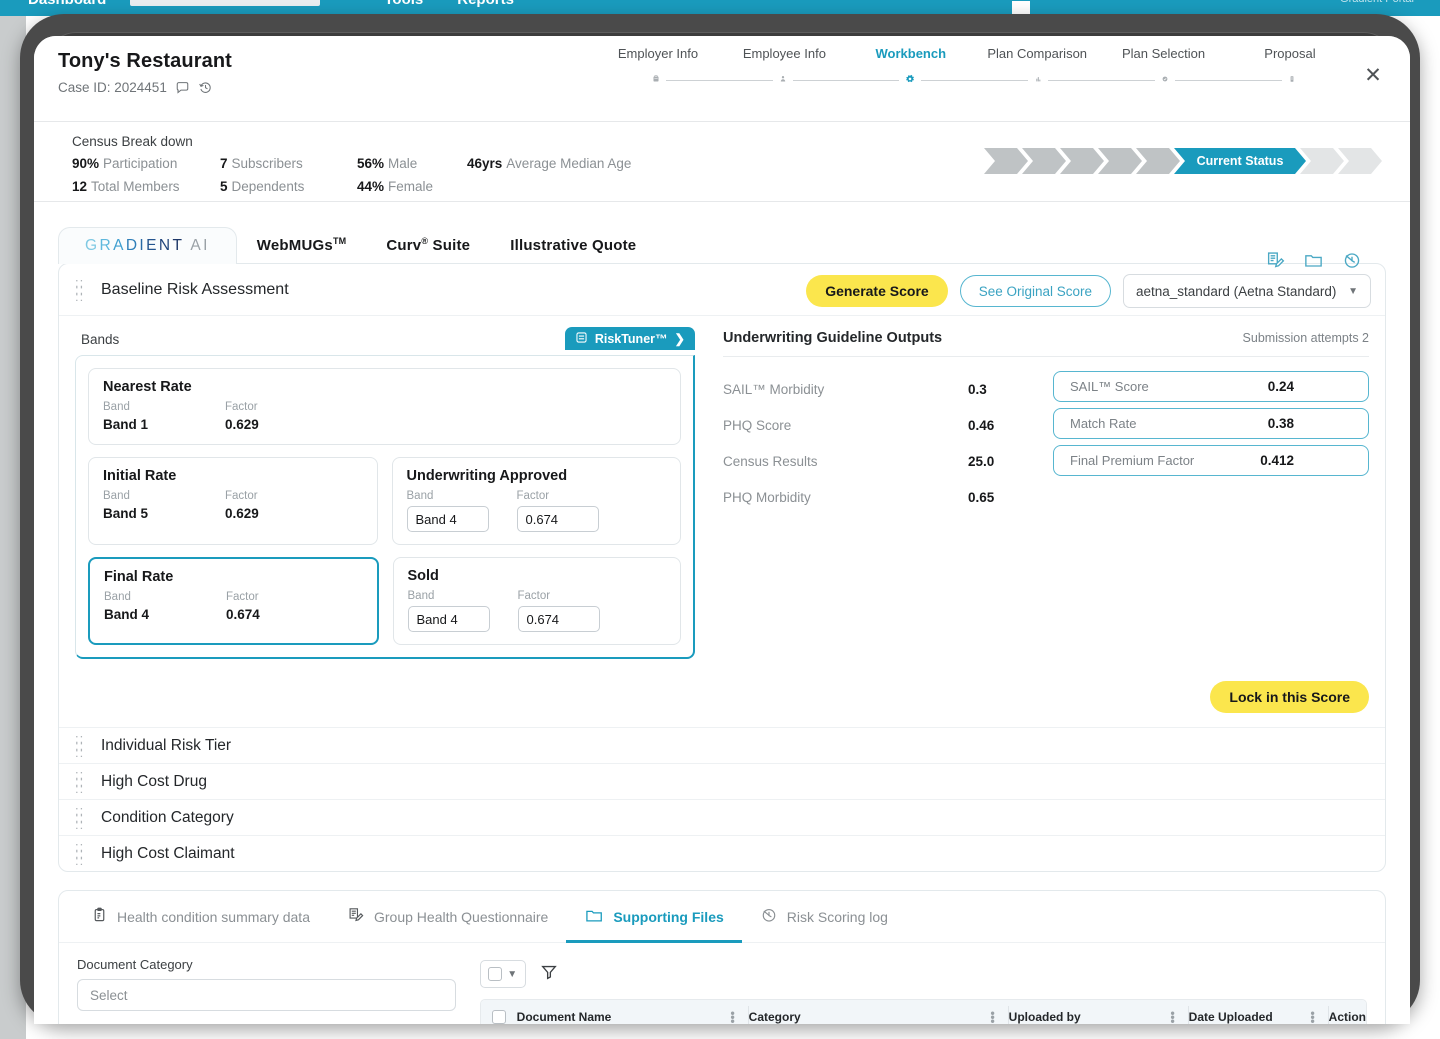 The image size is (1440, 1039). I want to click on history-icon, so click(205, 87).